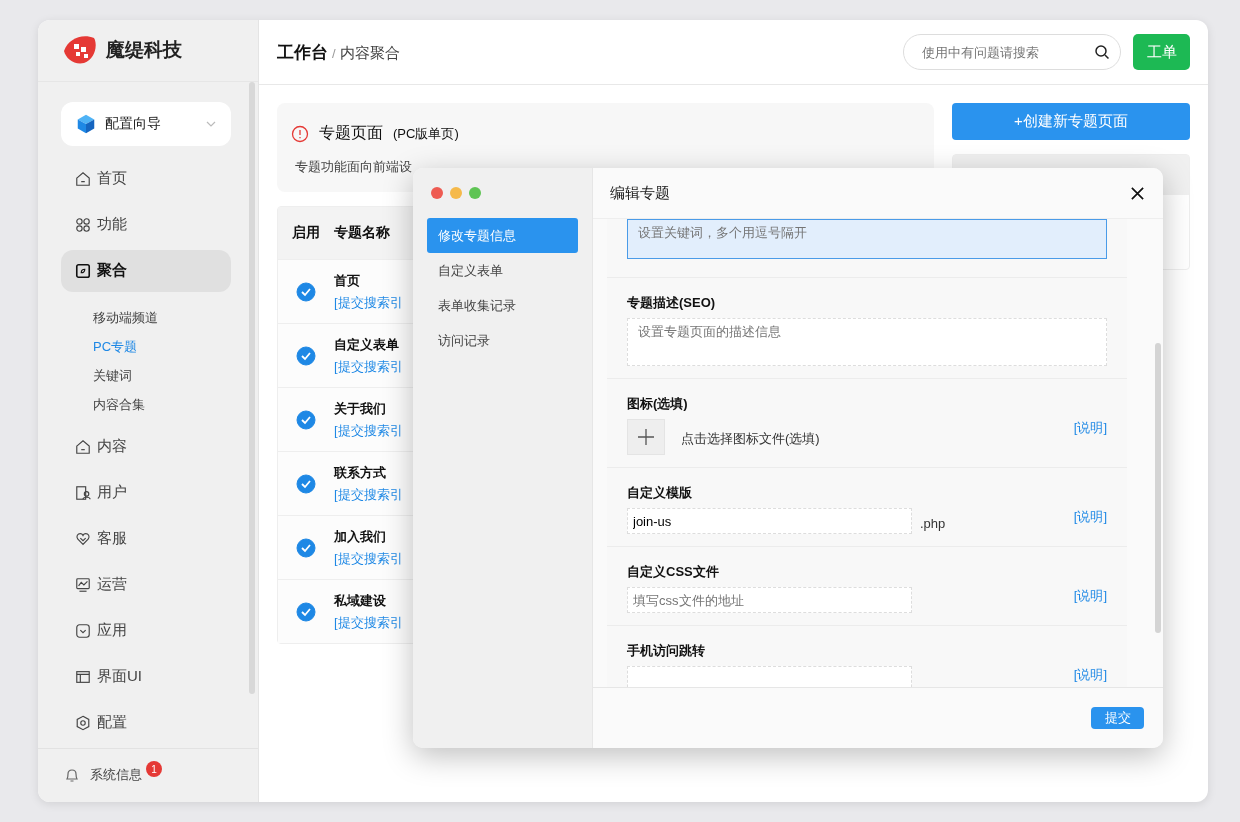  Describe the element at coordinates (360, 472) in the screenshot. I see `topic-name: 联系方式` at that location.